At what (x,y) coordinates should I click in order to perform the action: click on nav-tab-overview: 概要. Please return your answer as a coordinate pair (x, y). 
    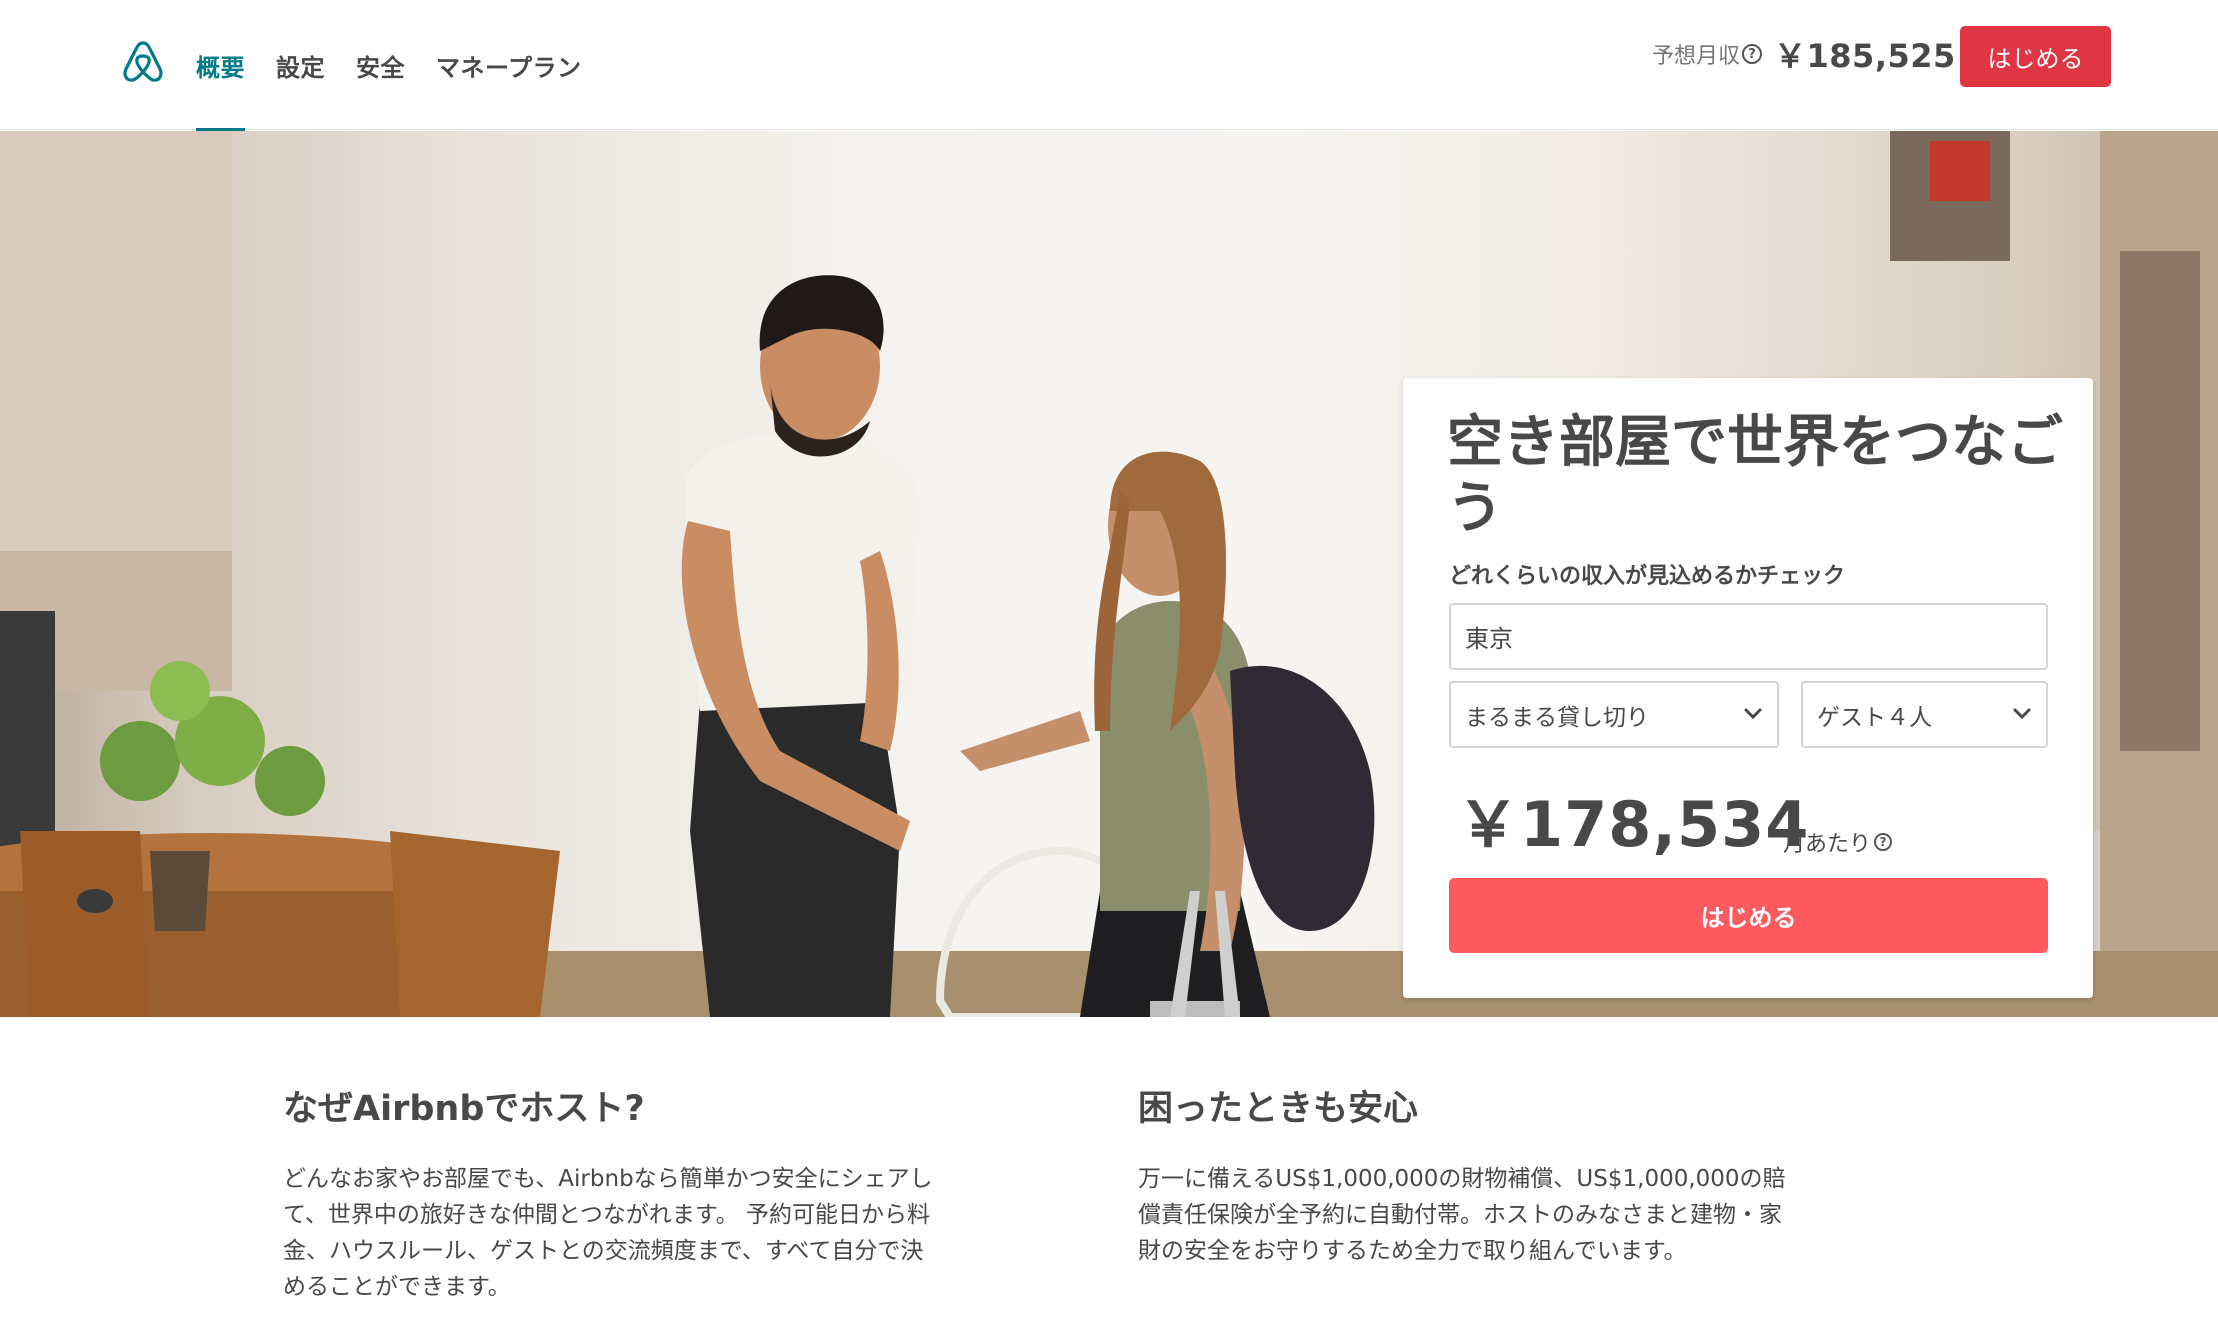
    Looking at the image, I should click on (220, 65).